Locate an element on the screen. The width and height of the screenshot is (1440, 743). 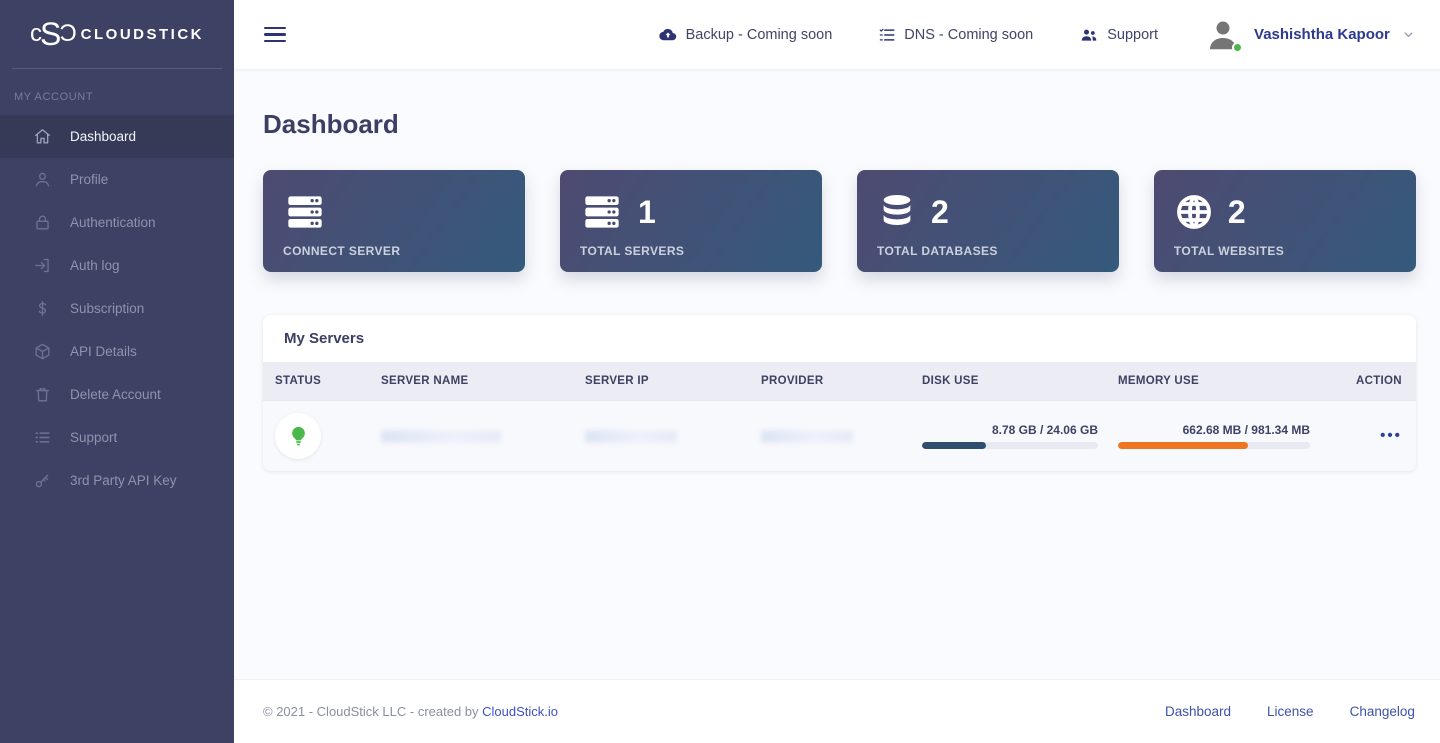
redacted-provider is located at coordinates (807, 436).